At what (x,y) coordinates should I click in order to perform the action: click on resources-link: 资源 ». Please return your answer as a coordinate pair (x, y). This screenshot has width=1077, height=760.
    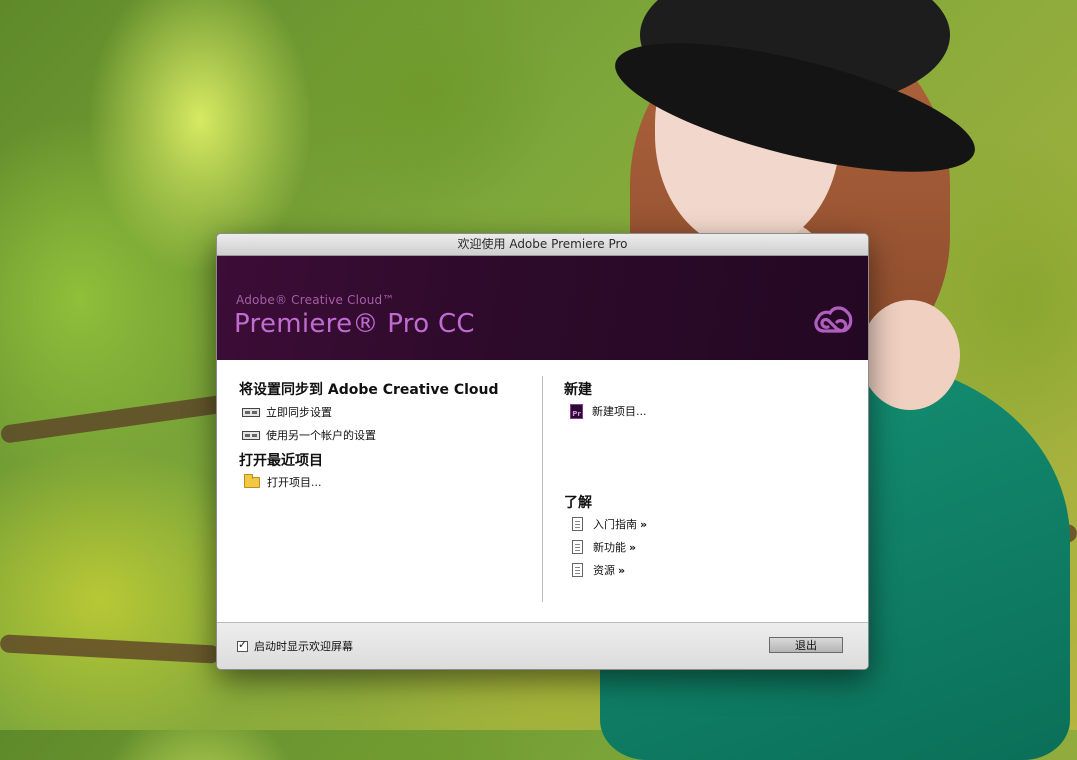
    Looking at the image, I should click on (596, 570).